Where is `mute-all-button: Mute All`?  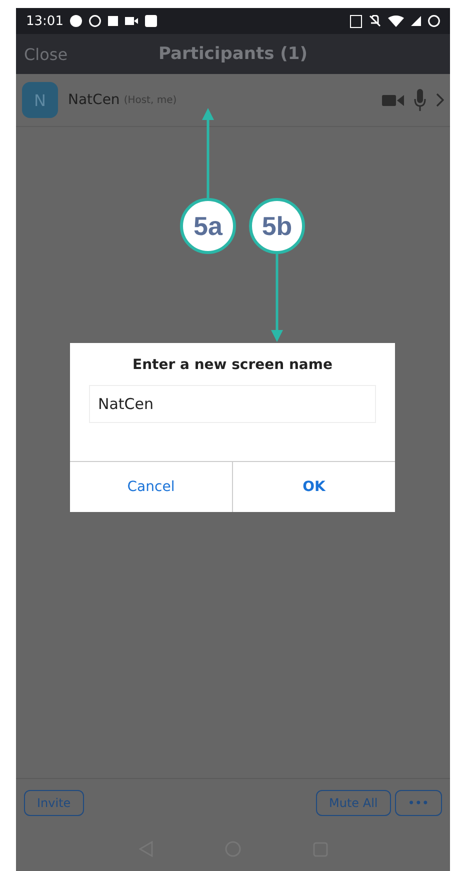
mute-all-button: Mute All is located at coordinates (353, 803).